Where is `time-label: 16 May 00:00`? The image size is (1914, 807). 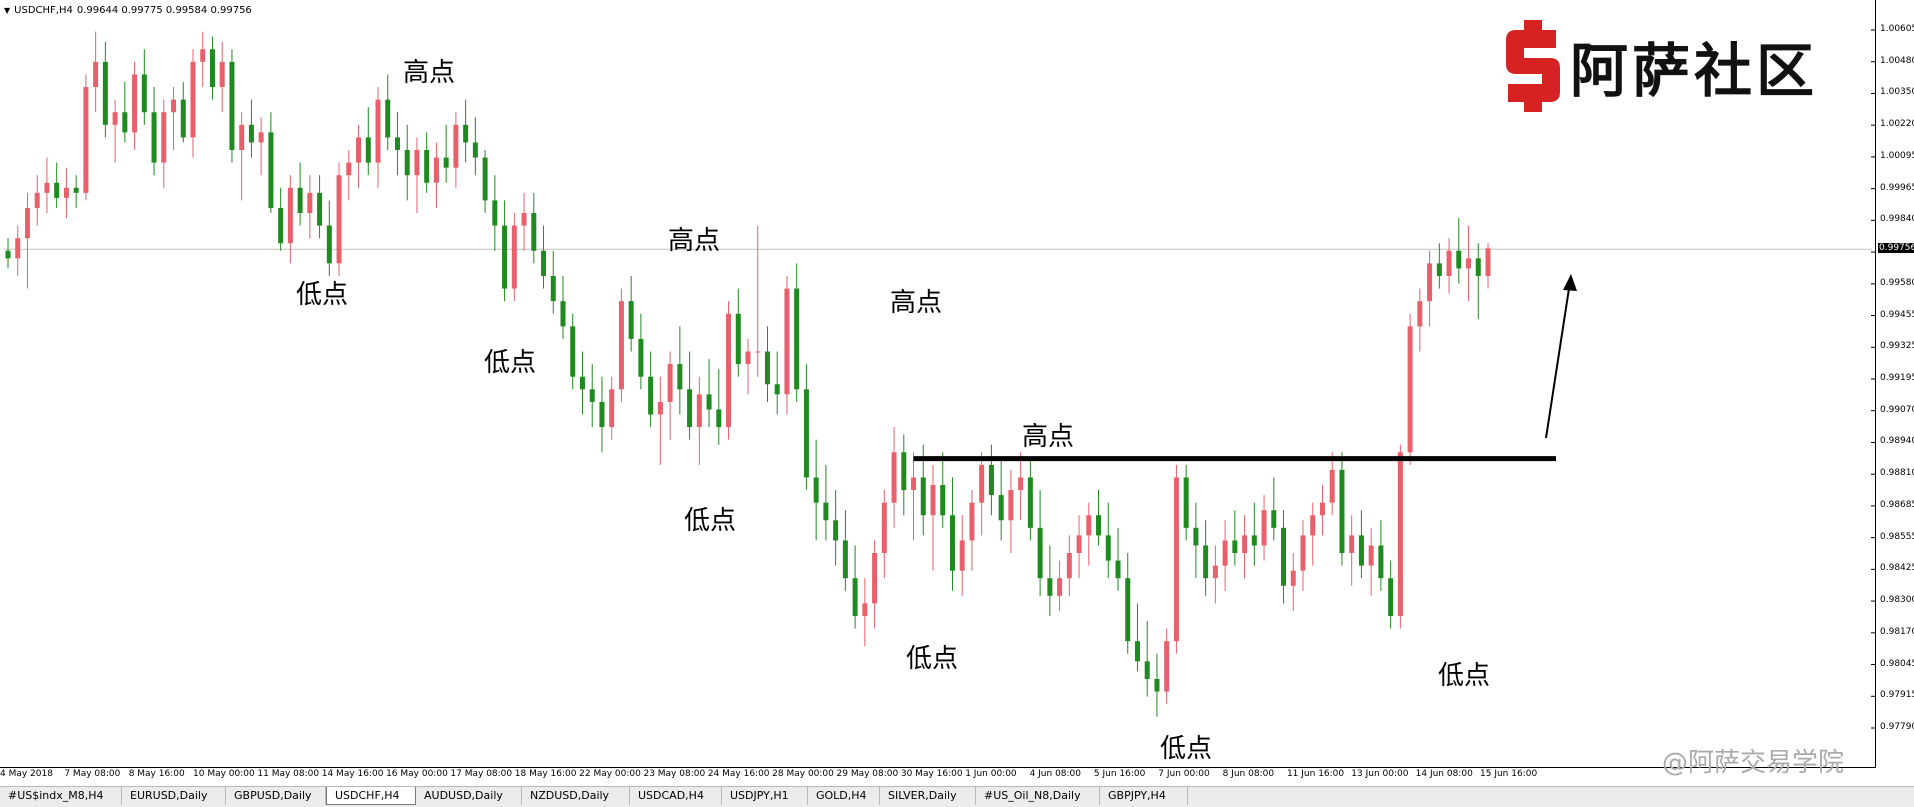
time-label: 16 May 00:00 is located at coordinates (417, 774).